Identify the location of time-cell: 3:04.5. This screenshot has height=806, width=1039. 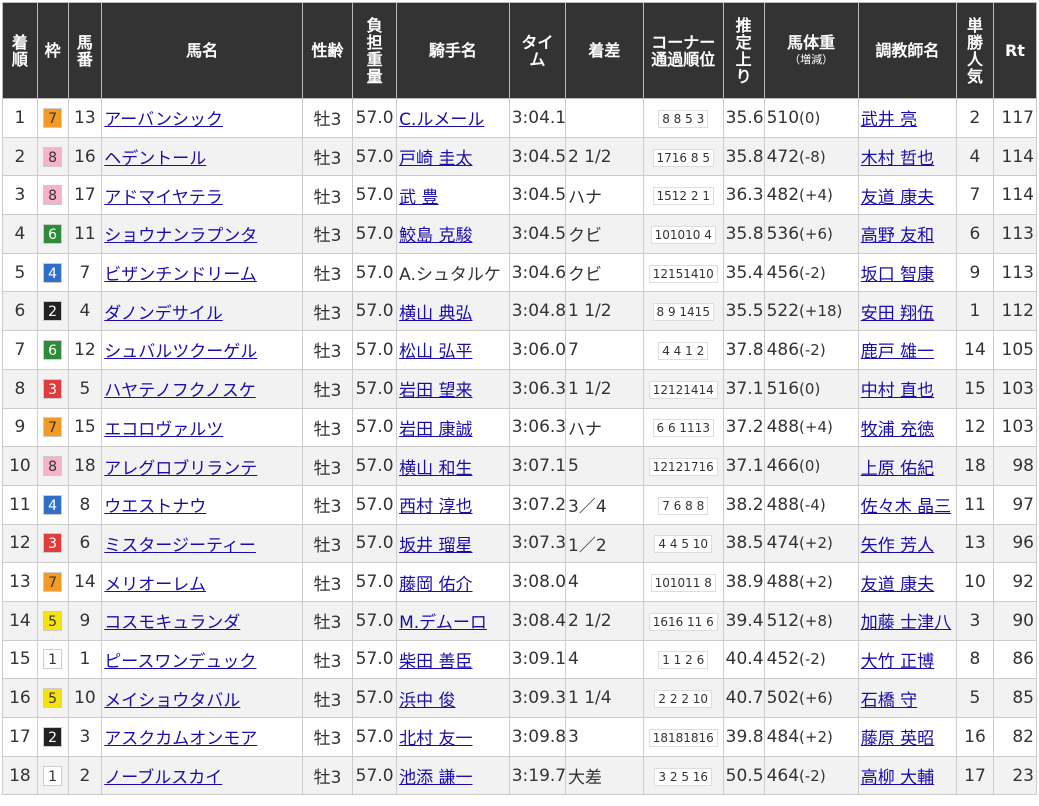
(537, 234).